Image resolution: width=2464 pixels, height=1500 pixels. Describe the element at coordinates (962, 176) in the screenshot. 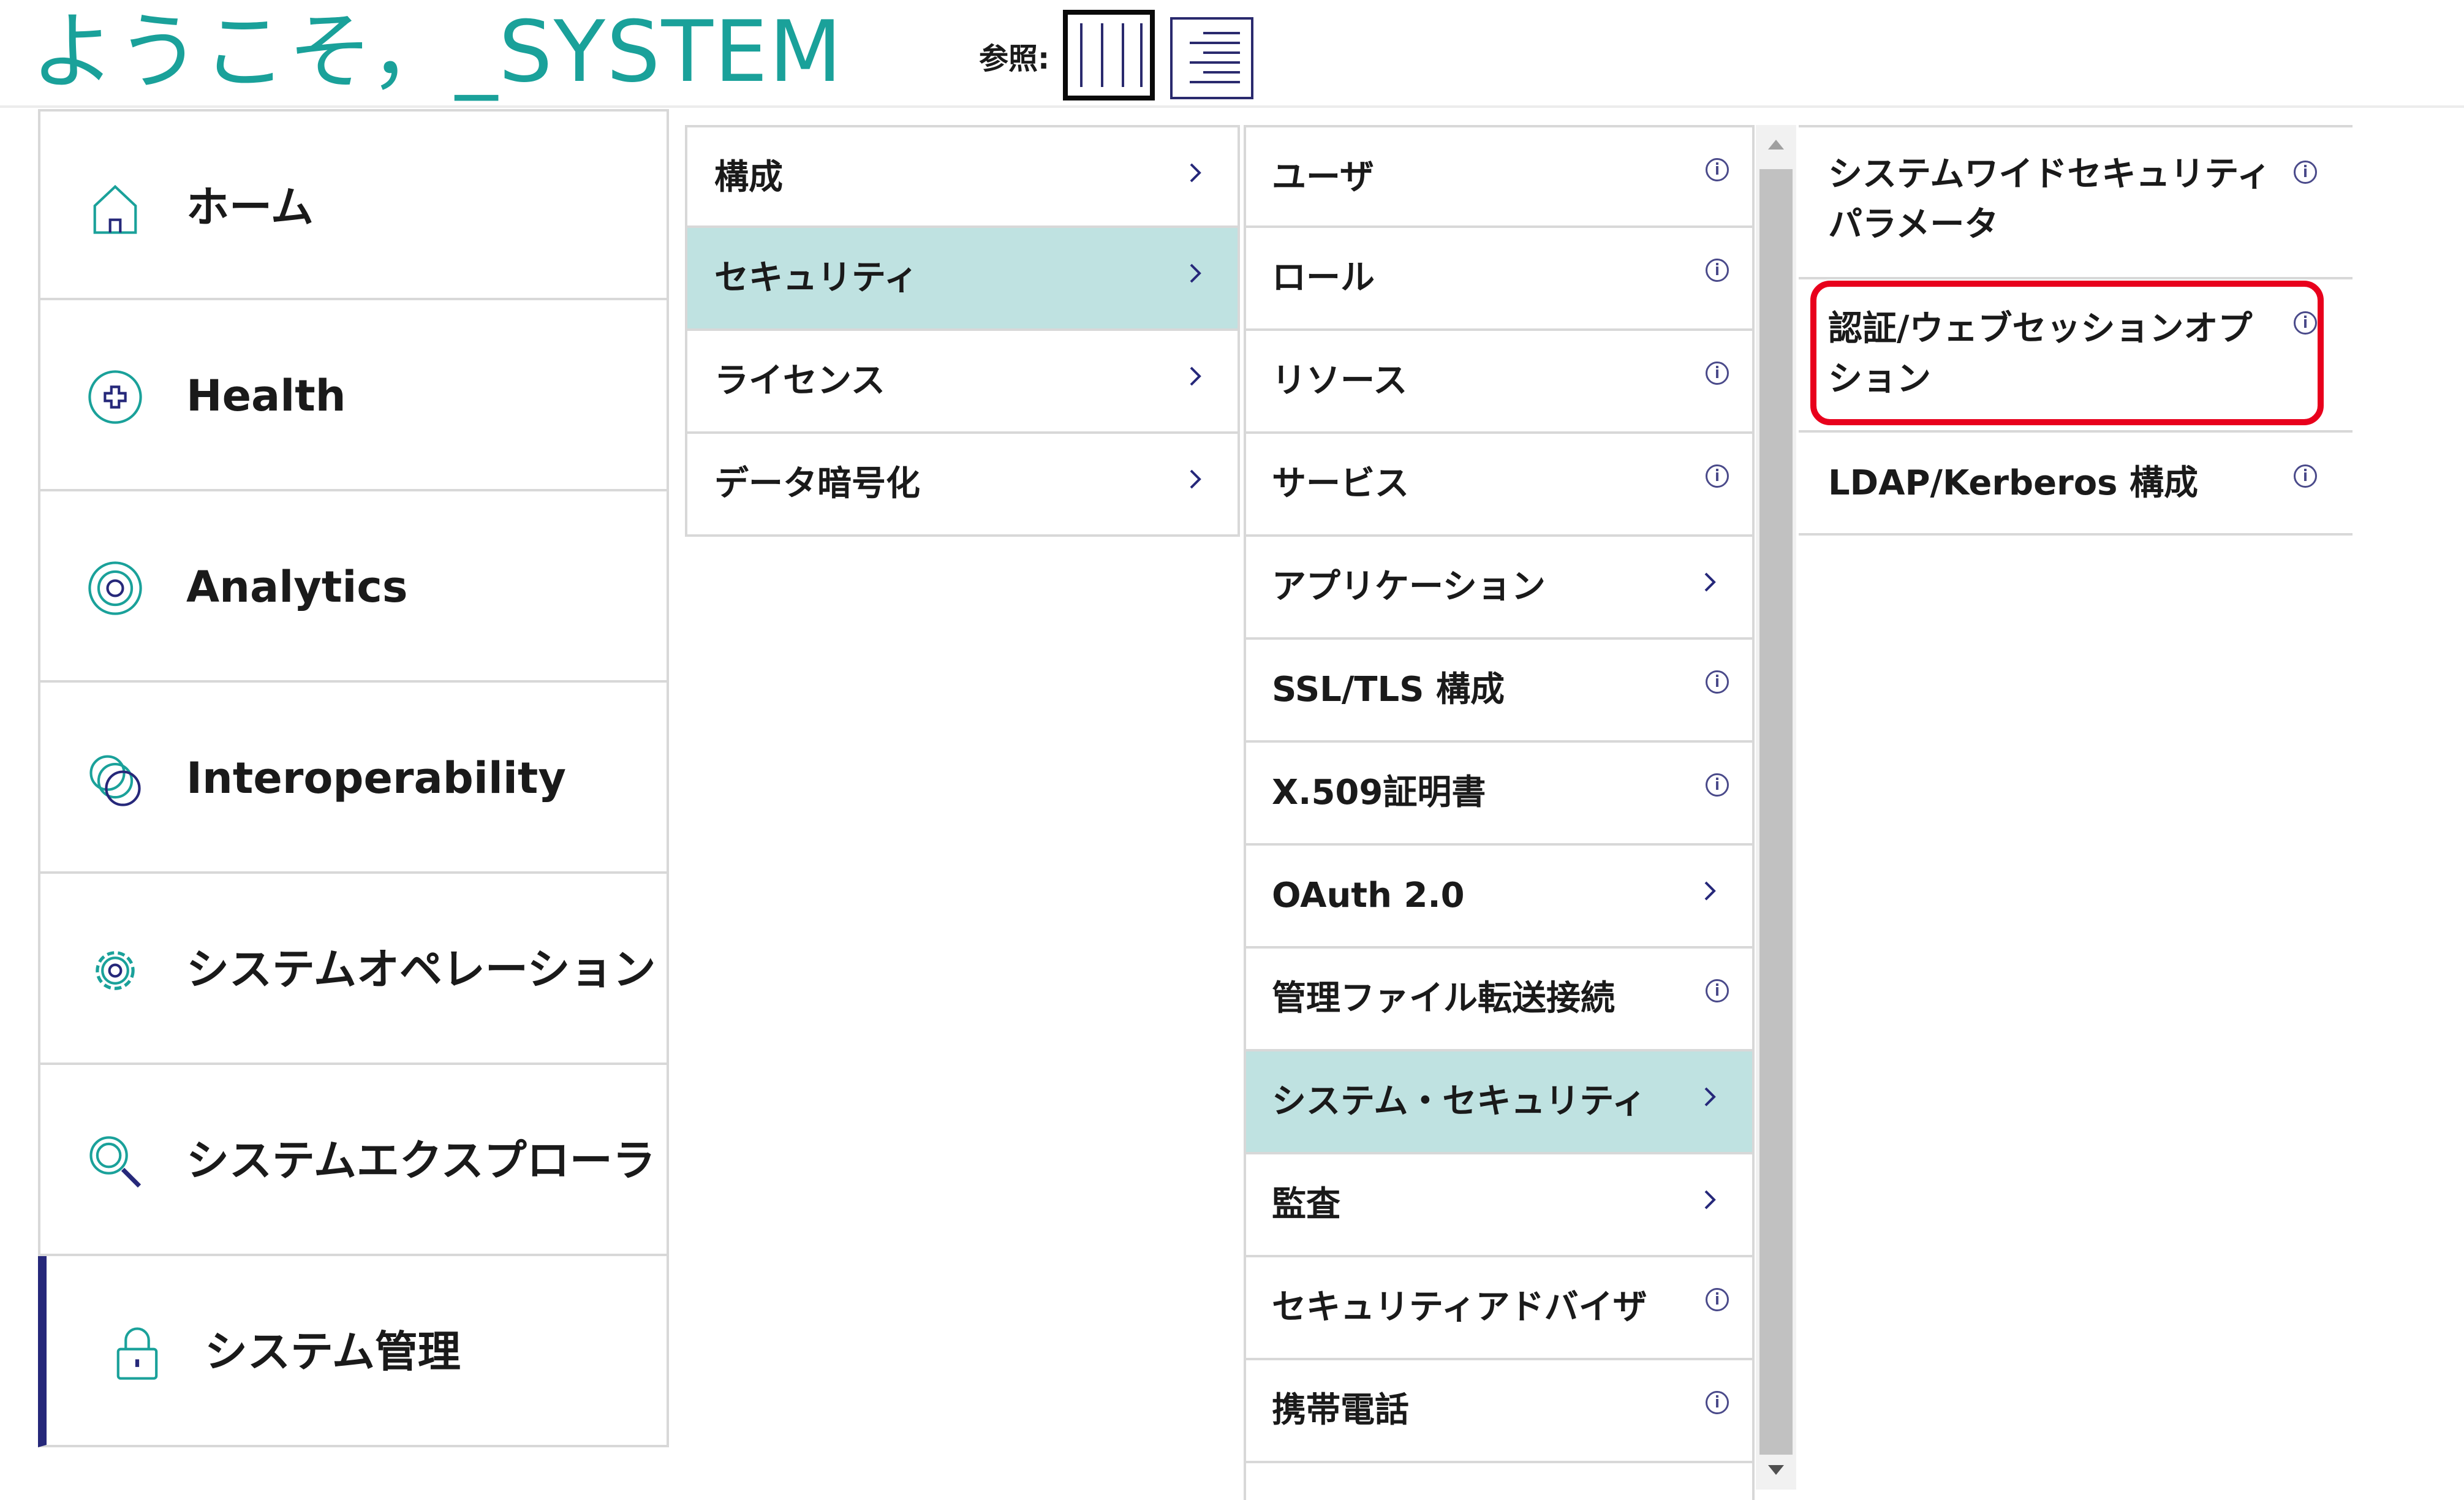

I see `menu-item-configuration: 構成` at that location.